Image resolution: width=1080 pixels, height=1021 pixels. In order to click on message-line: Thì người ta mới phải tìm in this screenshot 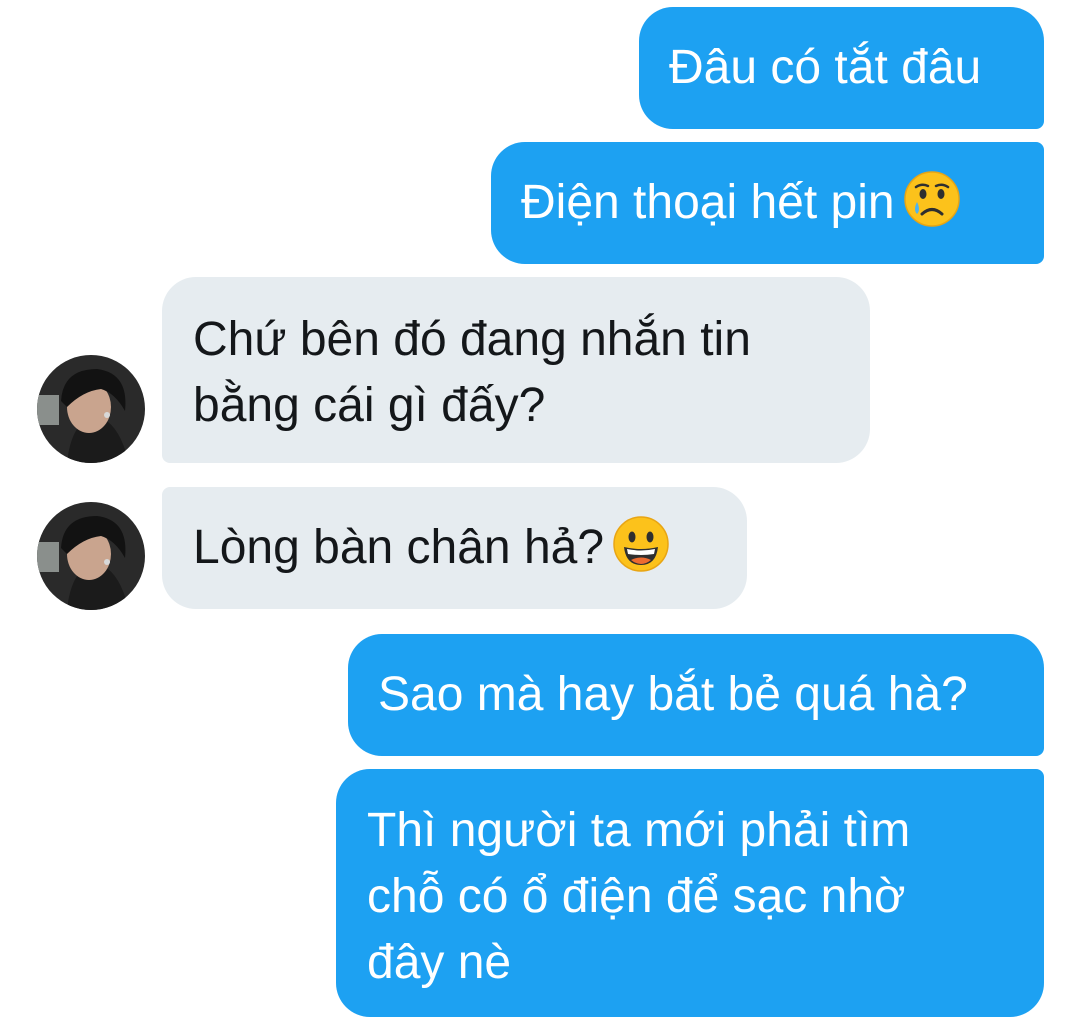, I will do `click(639, 830)`.